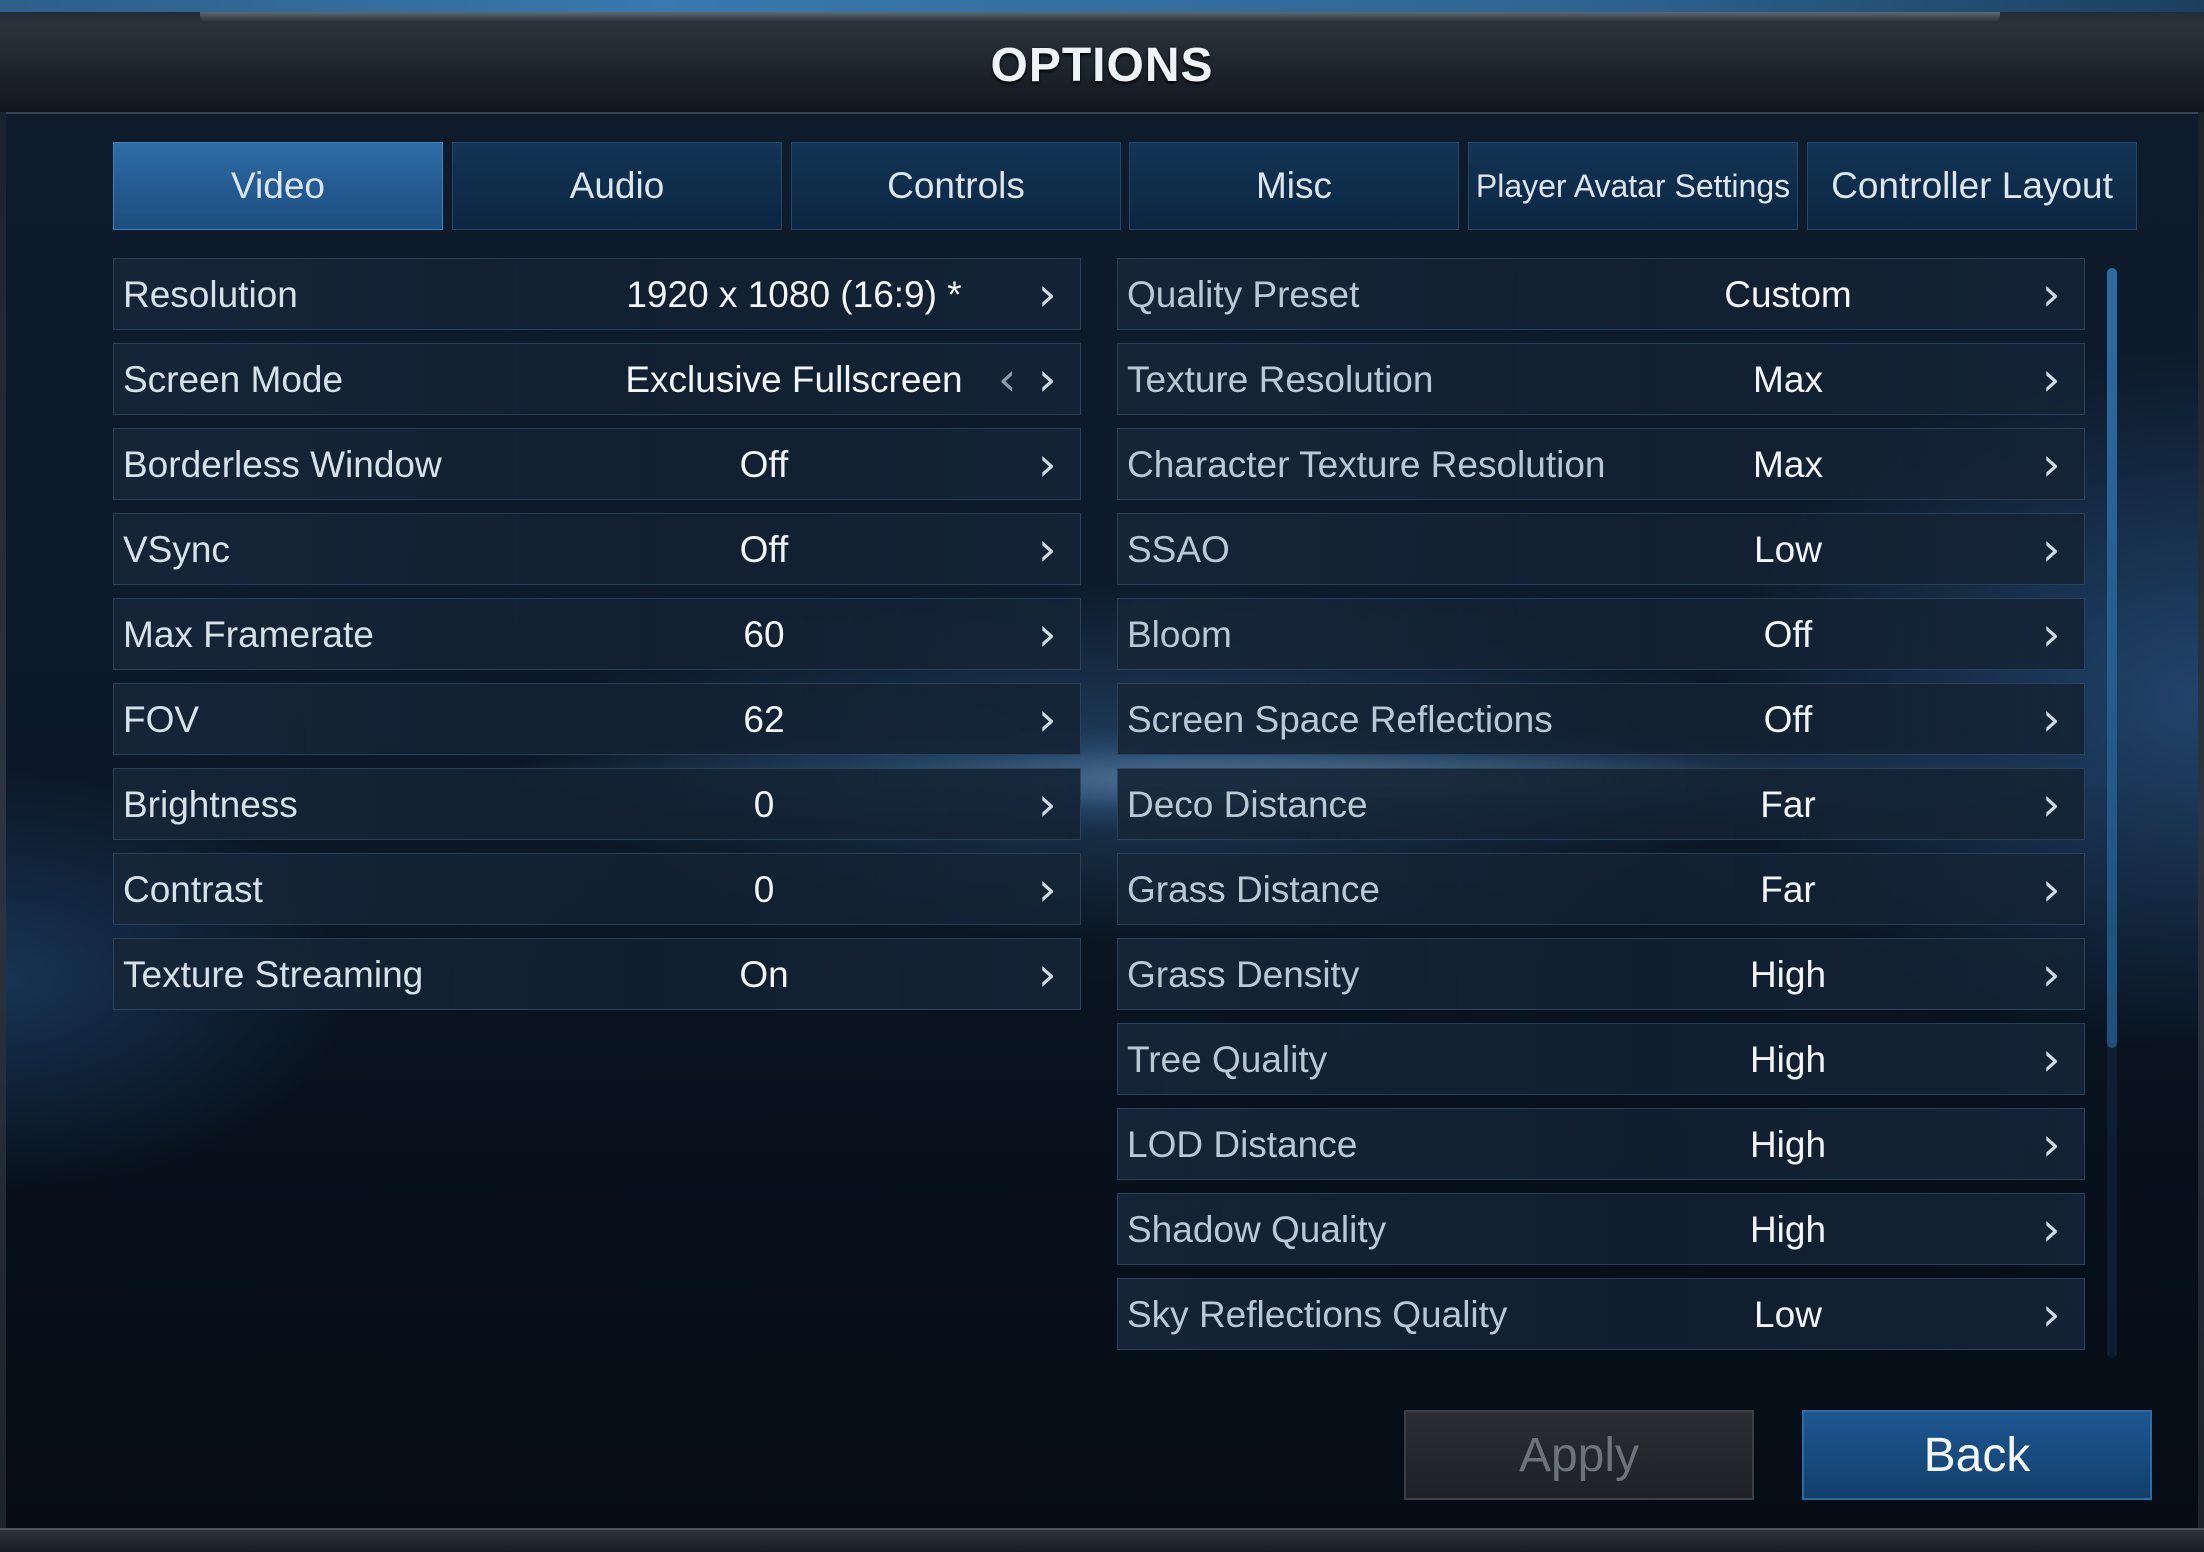 This screenshot has height=1552, width=2204. I want to click on setting-value: On, so click(764, 974).